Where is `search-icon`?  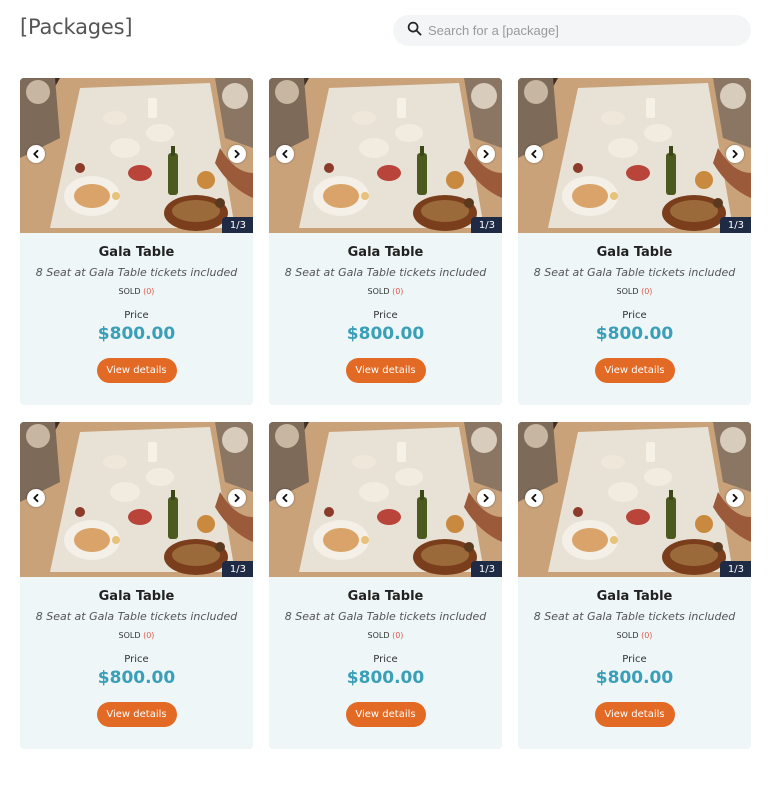 search-icon is located at coordinates (414, 31).